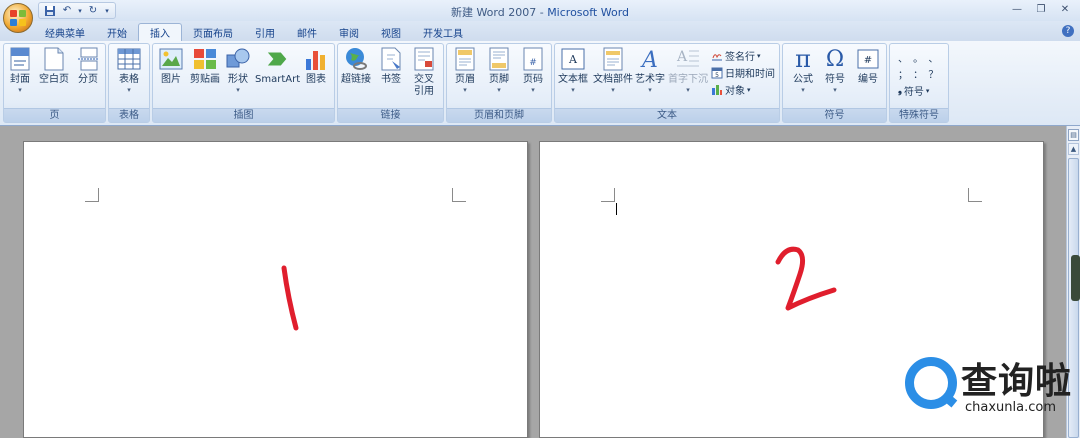  What do you see at coordinates (573, 79) in the screenshot?
I see `textbox-label: 文本框` at bounding box center [573, 79].